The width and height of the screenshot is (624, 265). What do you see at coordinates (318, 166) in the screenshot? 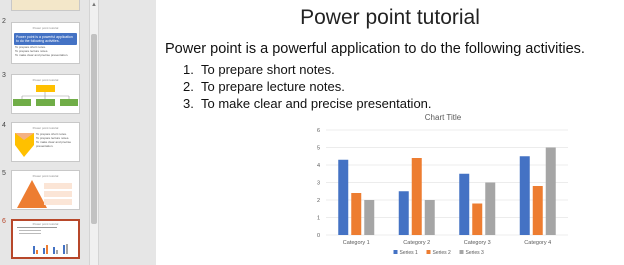
I see `y-tick-label: 4` at bounding box center [318, 166].